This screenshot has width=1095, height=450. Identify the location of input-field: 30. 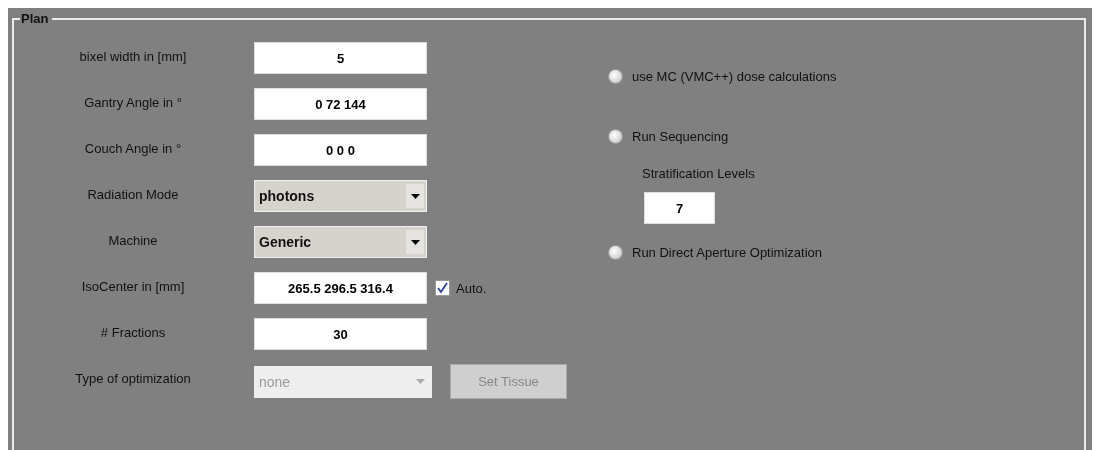
(340, 334).